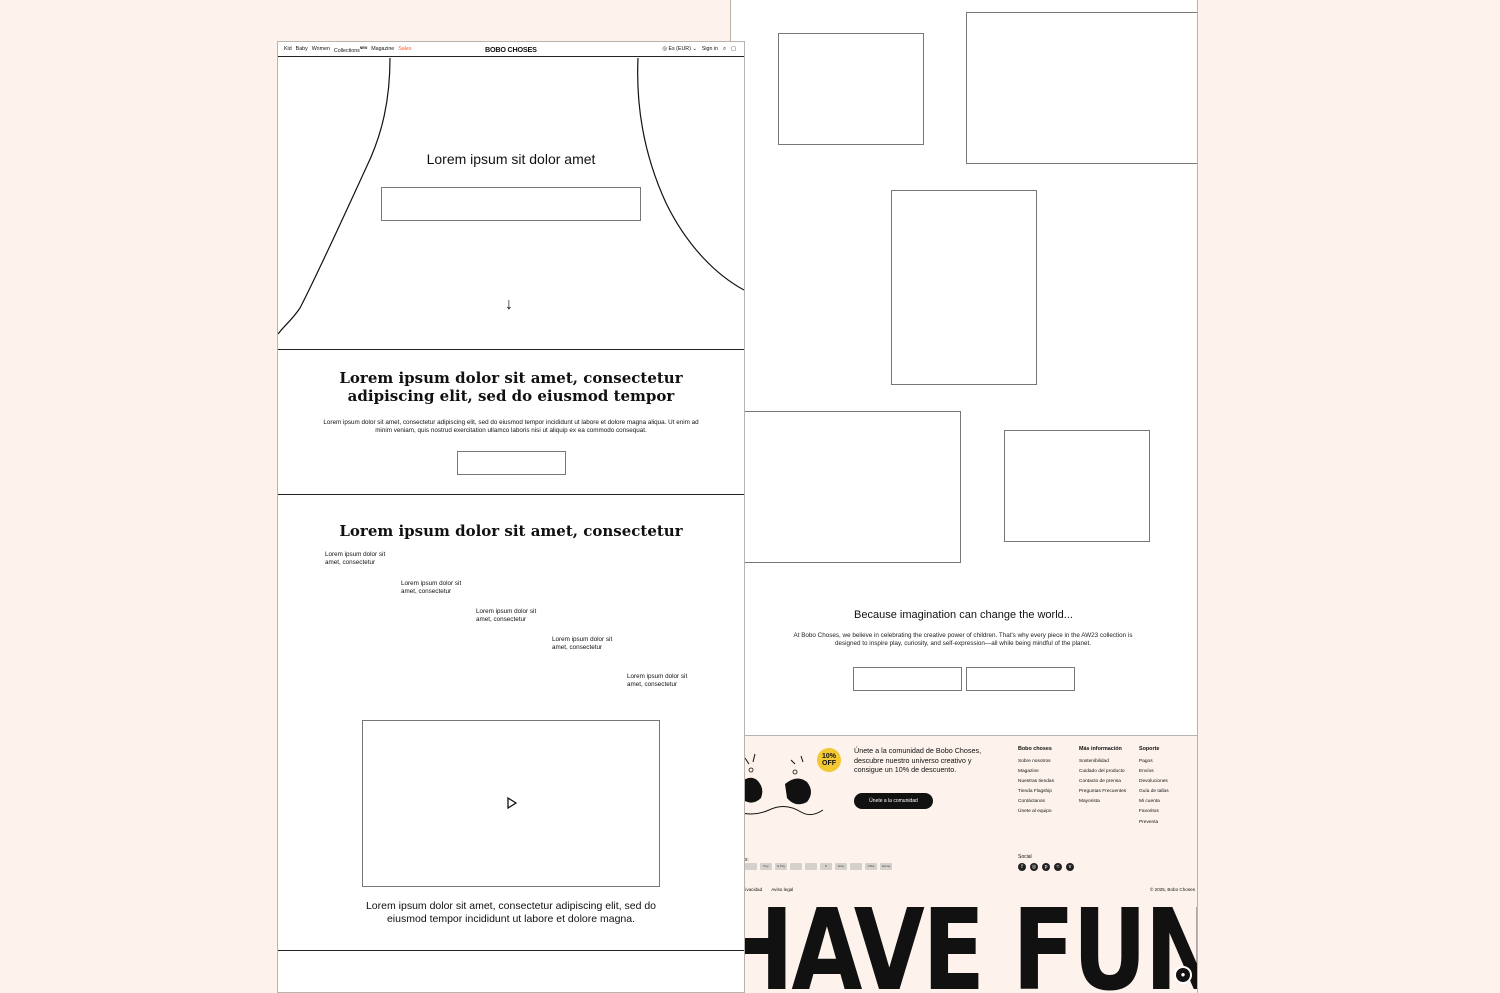 The width and height of the screenshot is (1500, 993). What do you see at coordinates (1102, 791) in the screenshot?
I see `footer-link: Preguntas Frecuentes` at bounding box center [1102, 791].